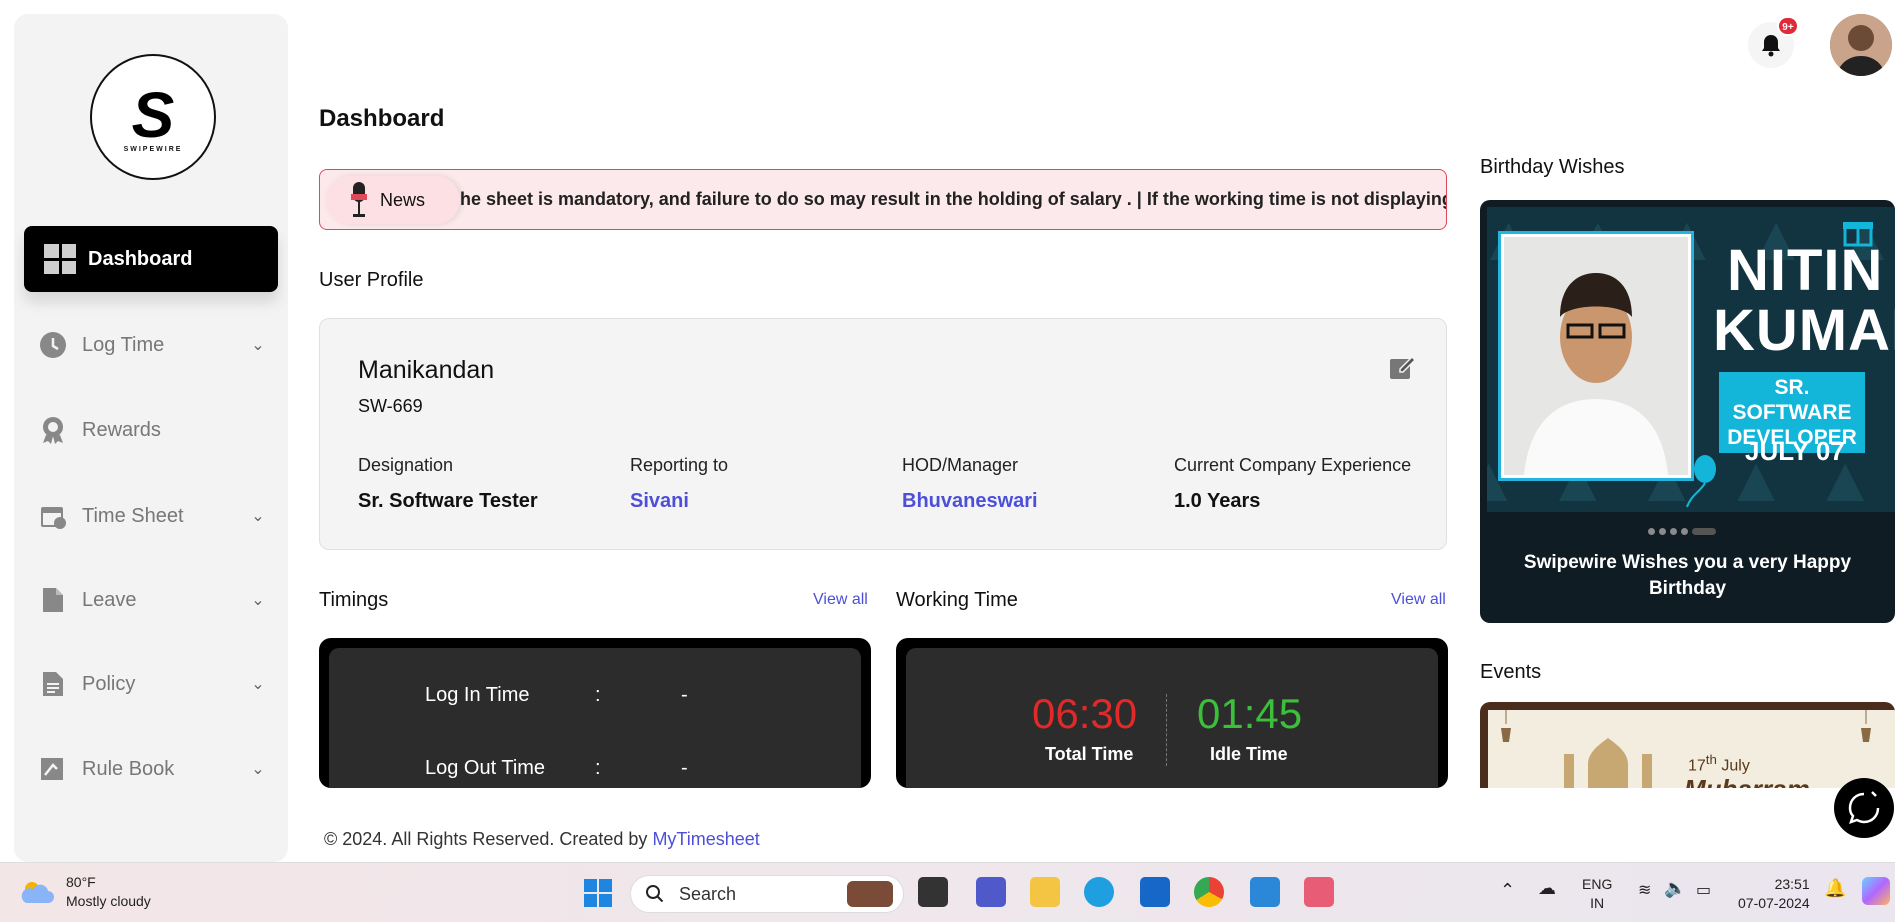 The height and width of the screenshot is (922, 1895). I want to click on sidebar-item-policy: Policy ⌄, so click(151, 684).